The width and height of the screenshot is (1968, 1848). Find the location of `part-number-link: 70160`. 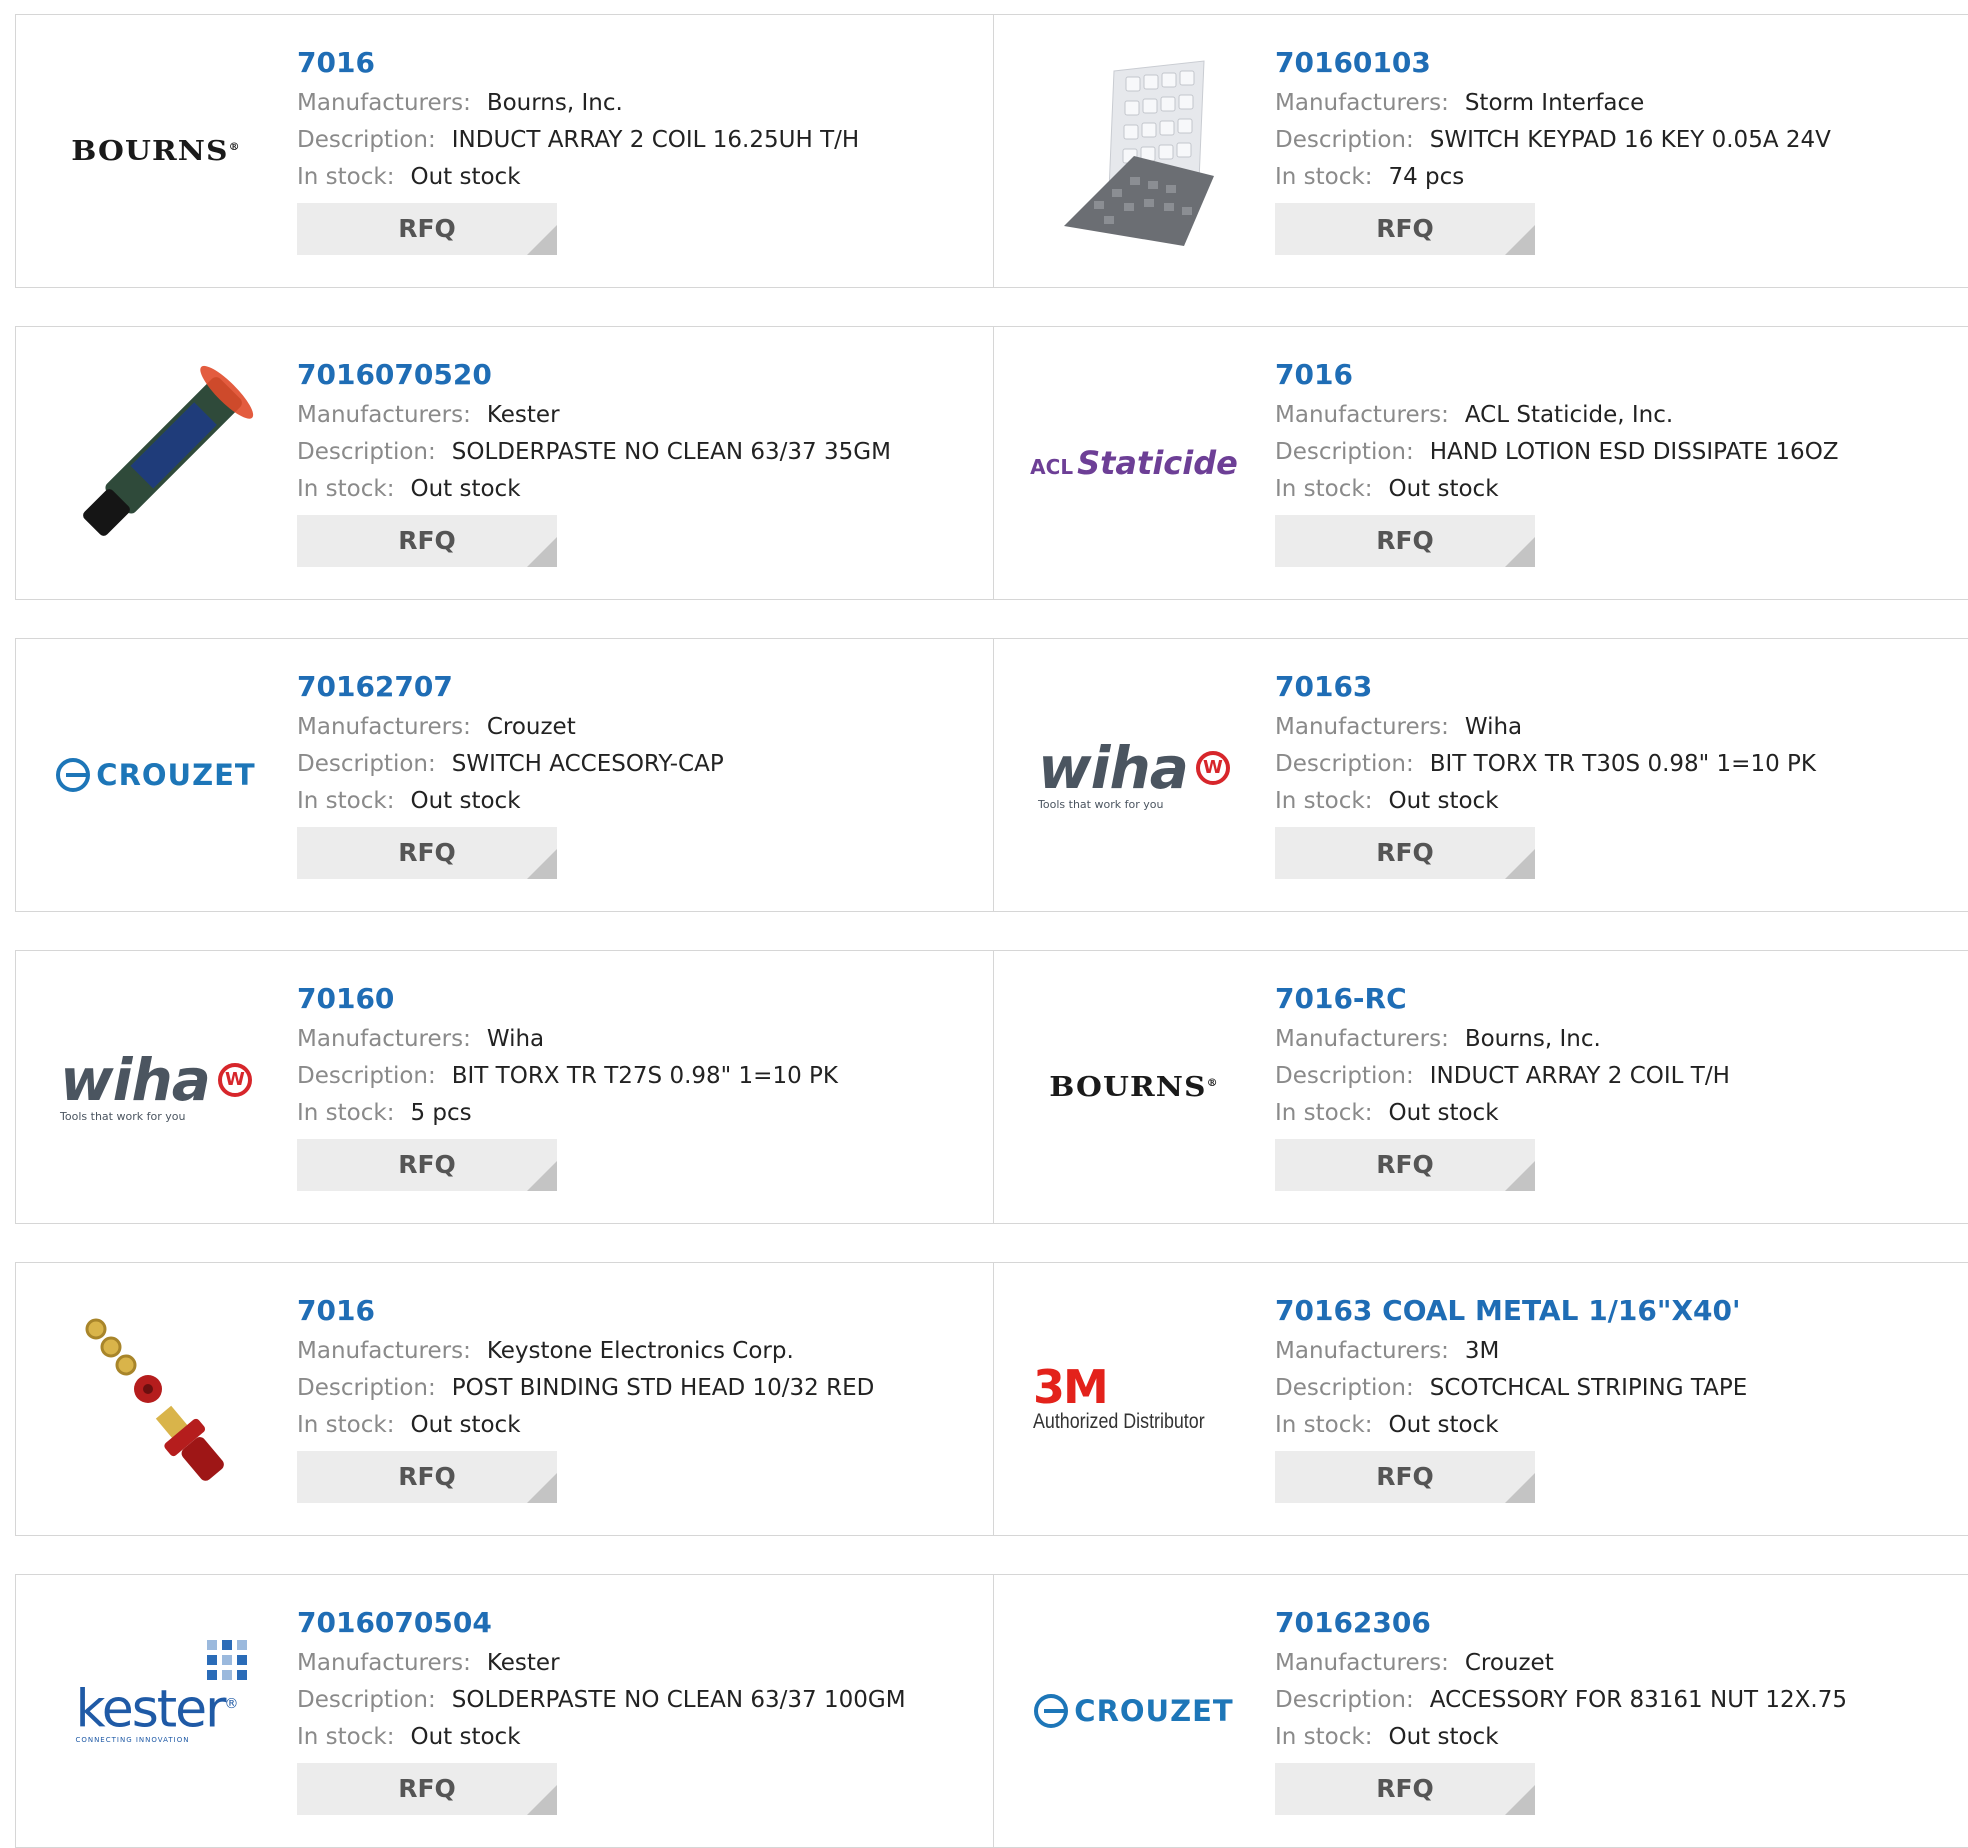

part-number-link: 70160 is located at coordinates (567, 1001).